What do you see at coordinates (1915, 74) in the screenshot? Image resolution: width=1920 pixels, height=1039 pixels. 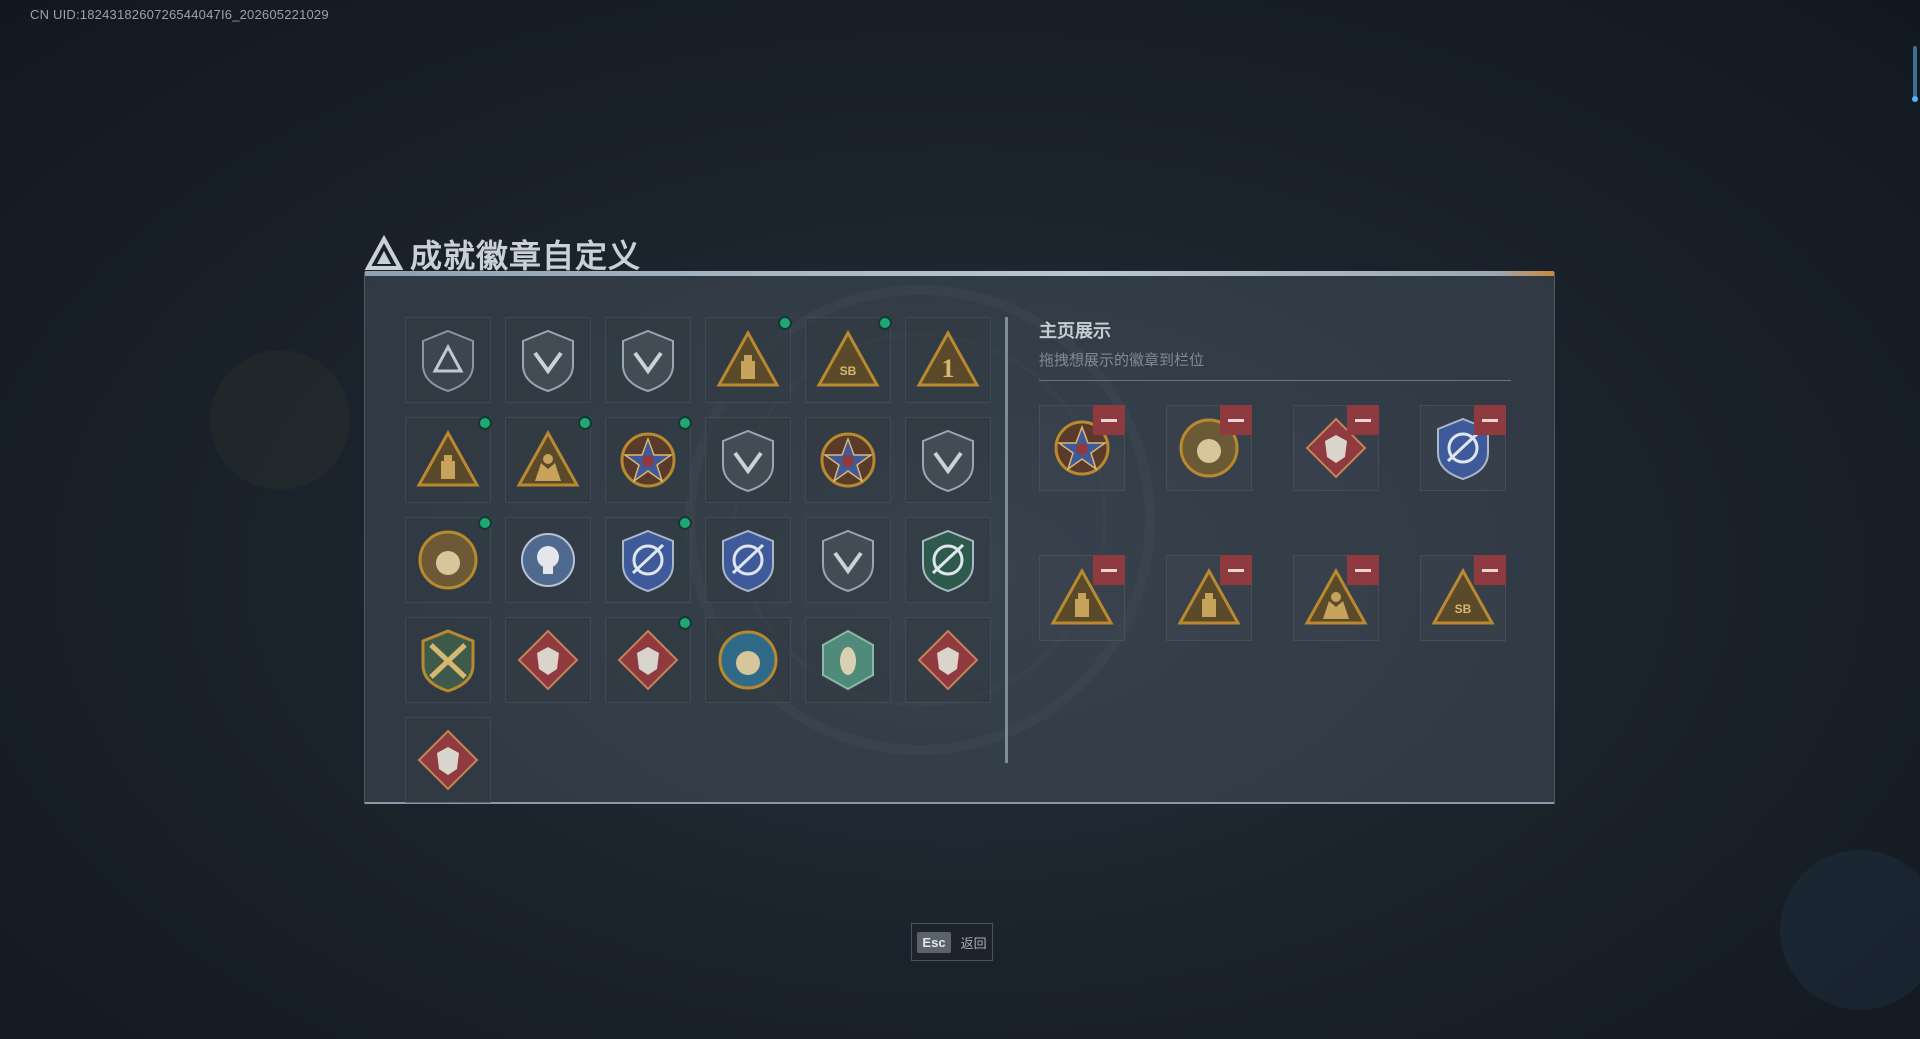 I see `scroll-indicator` at bounding box center [1915, 74].